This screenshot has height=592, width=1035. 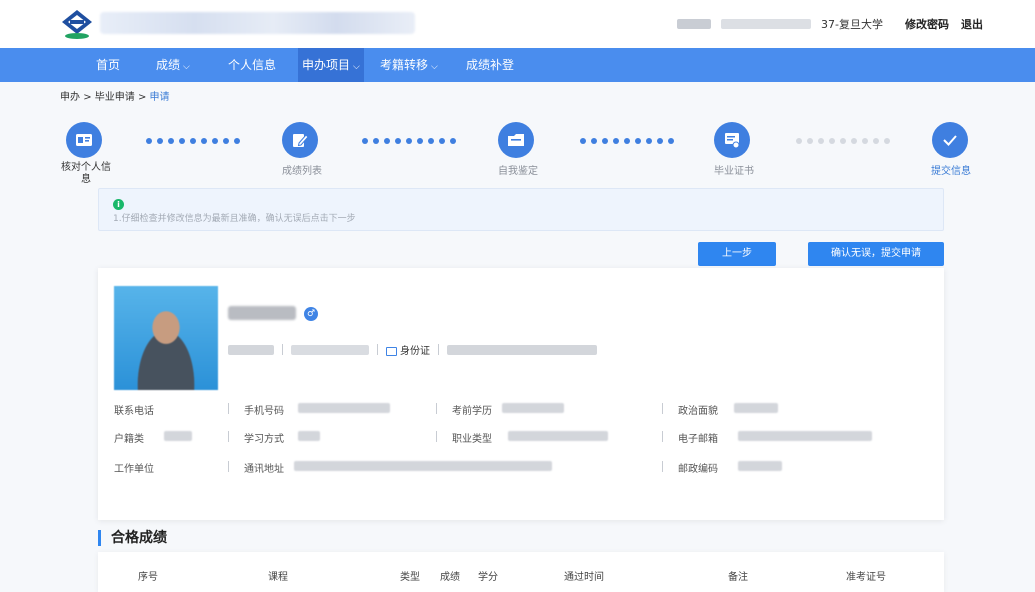 I want to click on step-label: 核对个人信息, so click(x=86, y=173).